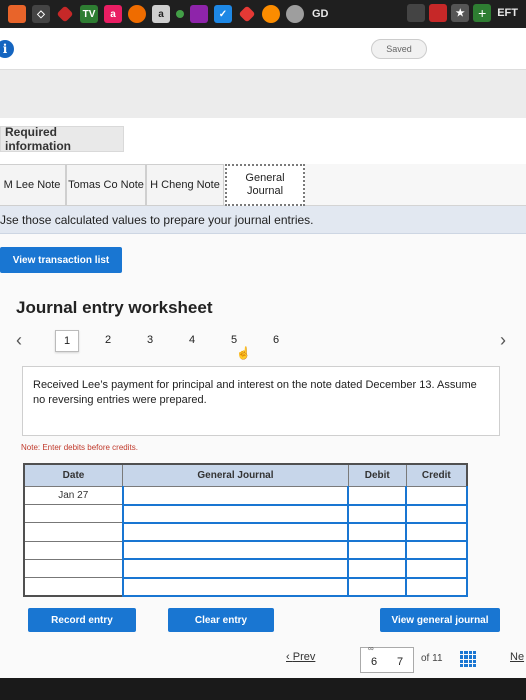 The image size is (526, 700). What do you see at coordinates (507, 13) in the screenshot?
I see `eft-label: EFT` at bounding box center [507, 13].